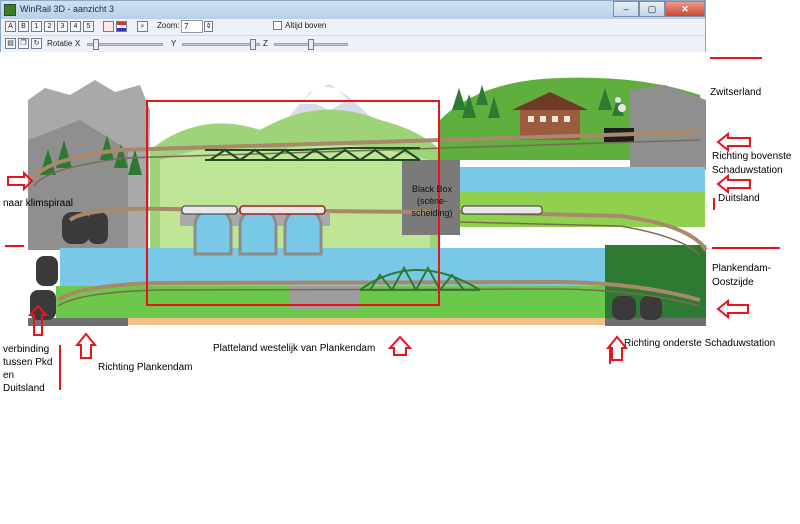  Describe the element at coordinates (10, 26) in the screenshot. I see `toolbar-button-a: A` at that location.